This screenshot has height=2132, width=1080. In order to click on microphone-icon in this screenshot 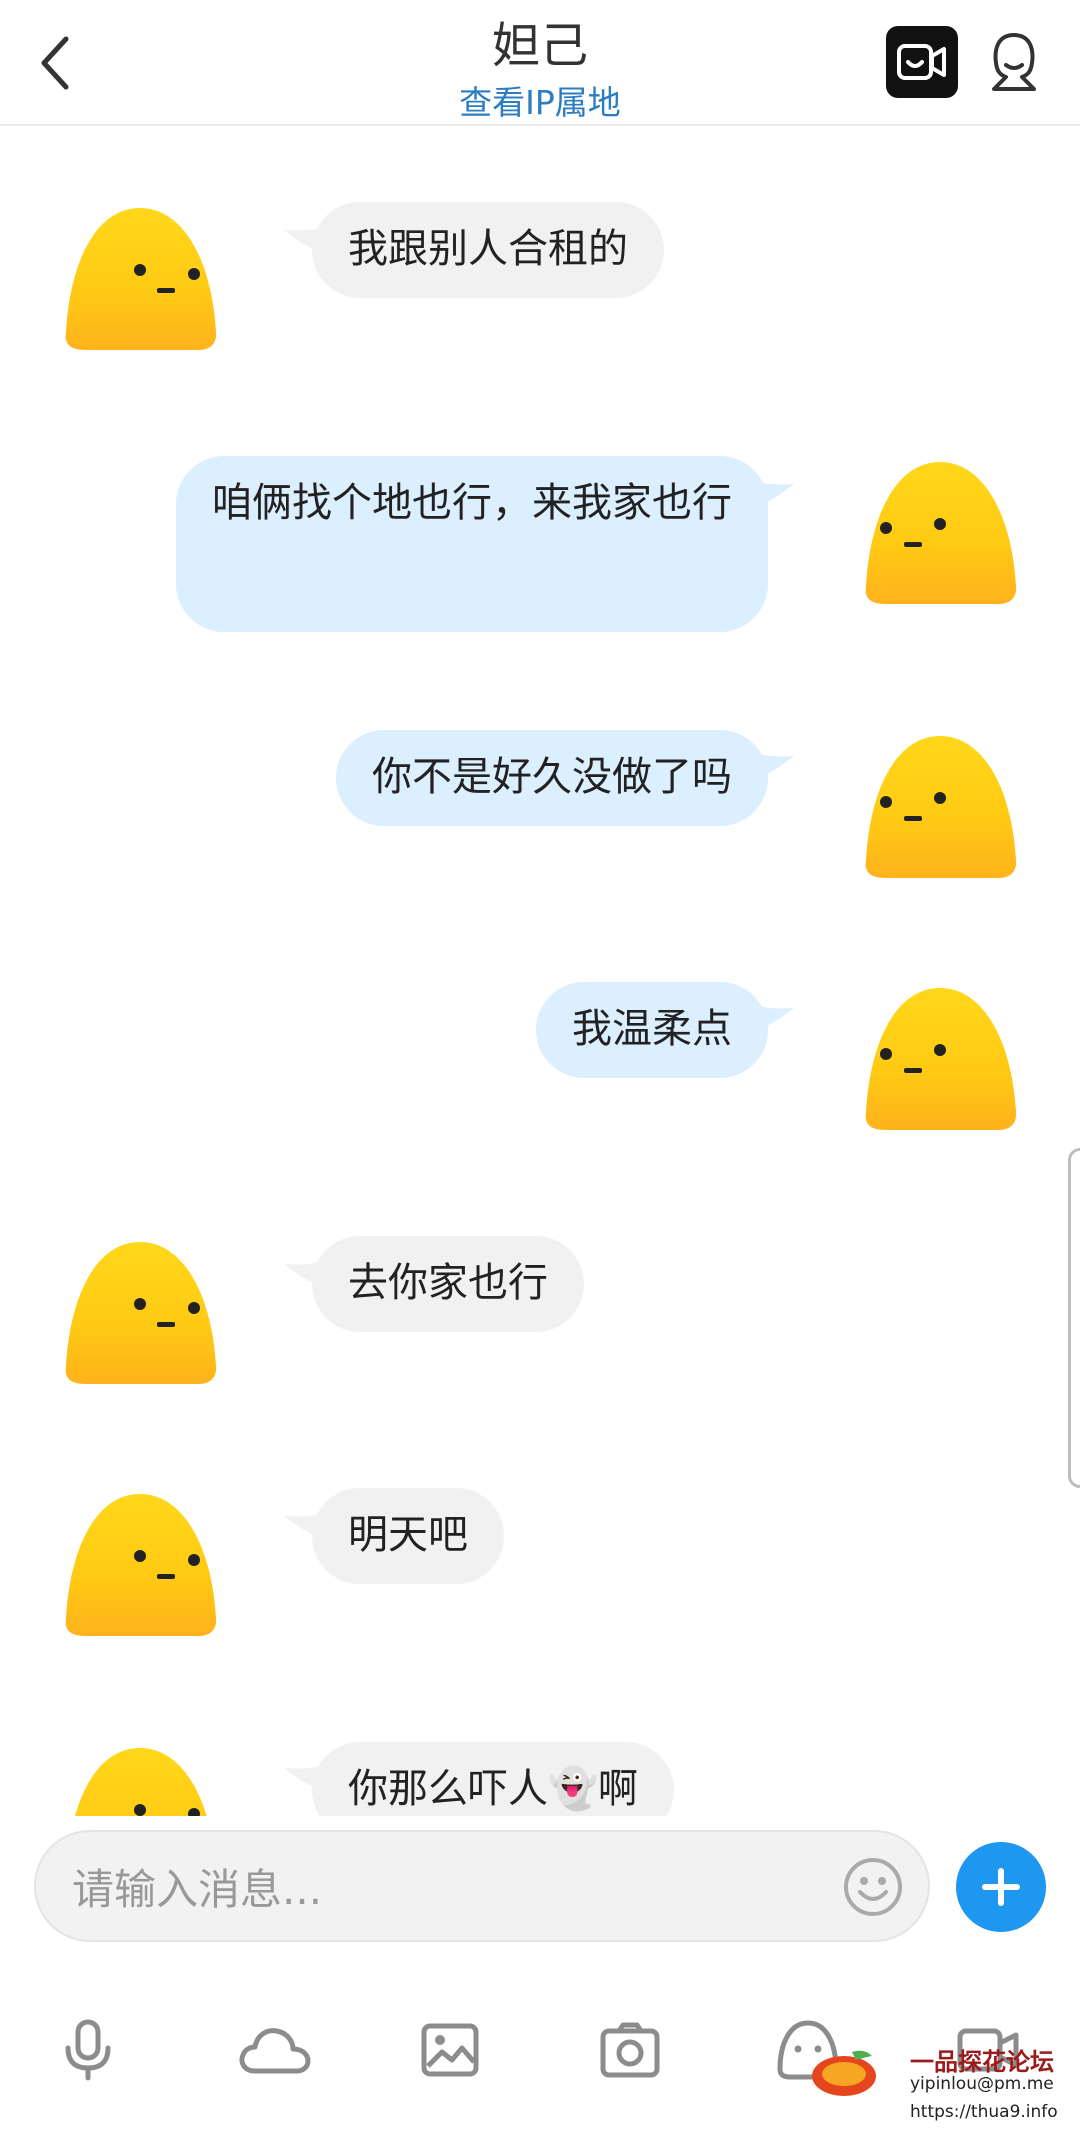, I will do `click(88, 2050)`.